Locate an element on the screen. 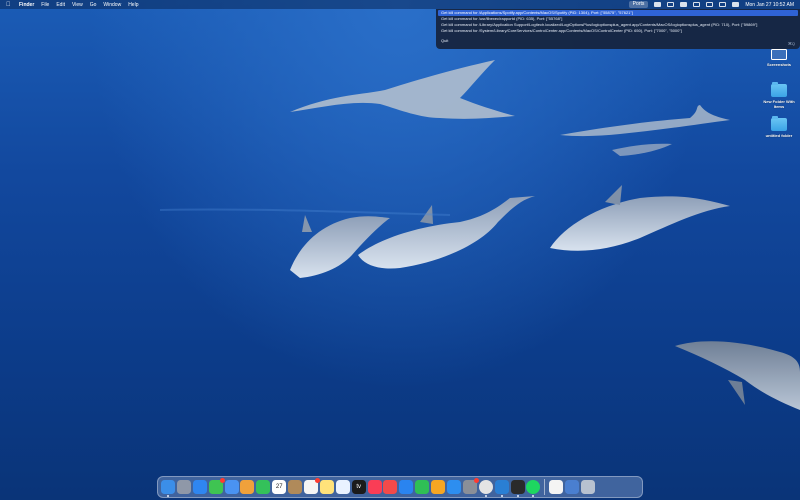 Image resolution: width=800 pixels, height=500 pixels. dock-calendar-icon: 27 is located at coordinates (279, 487).